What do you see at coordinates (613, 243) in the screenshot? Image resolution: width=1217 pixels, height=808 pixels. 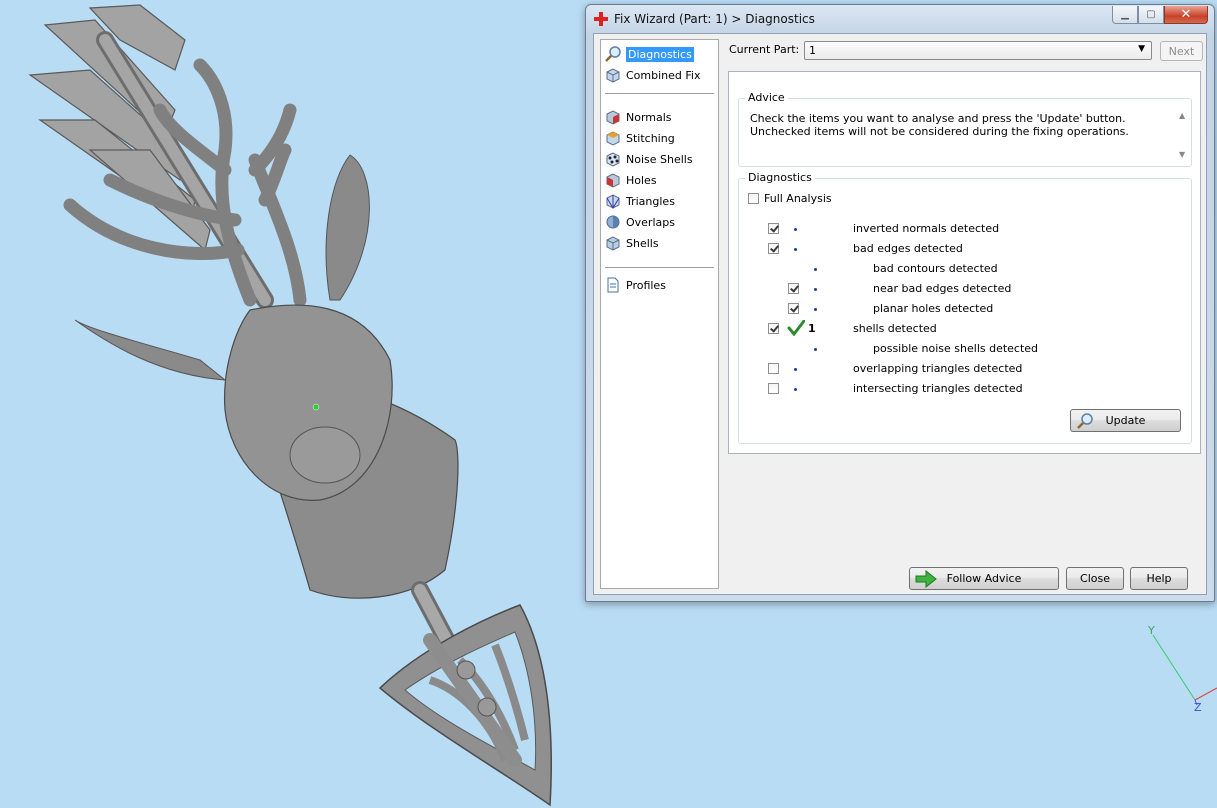 I see `shells-cube-icon` at bounding box center [613, 243].